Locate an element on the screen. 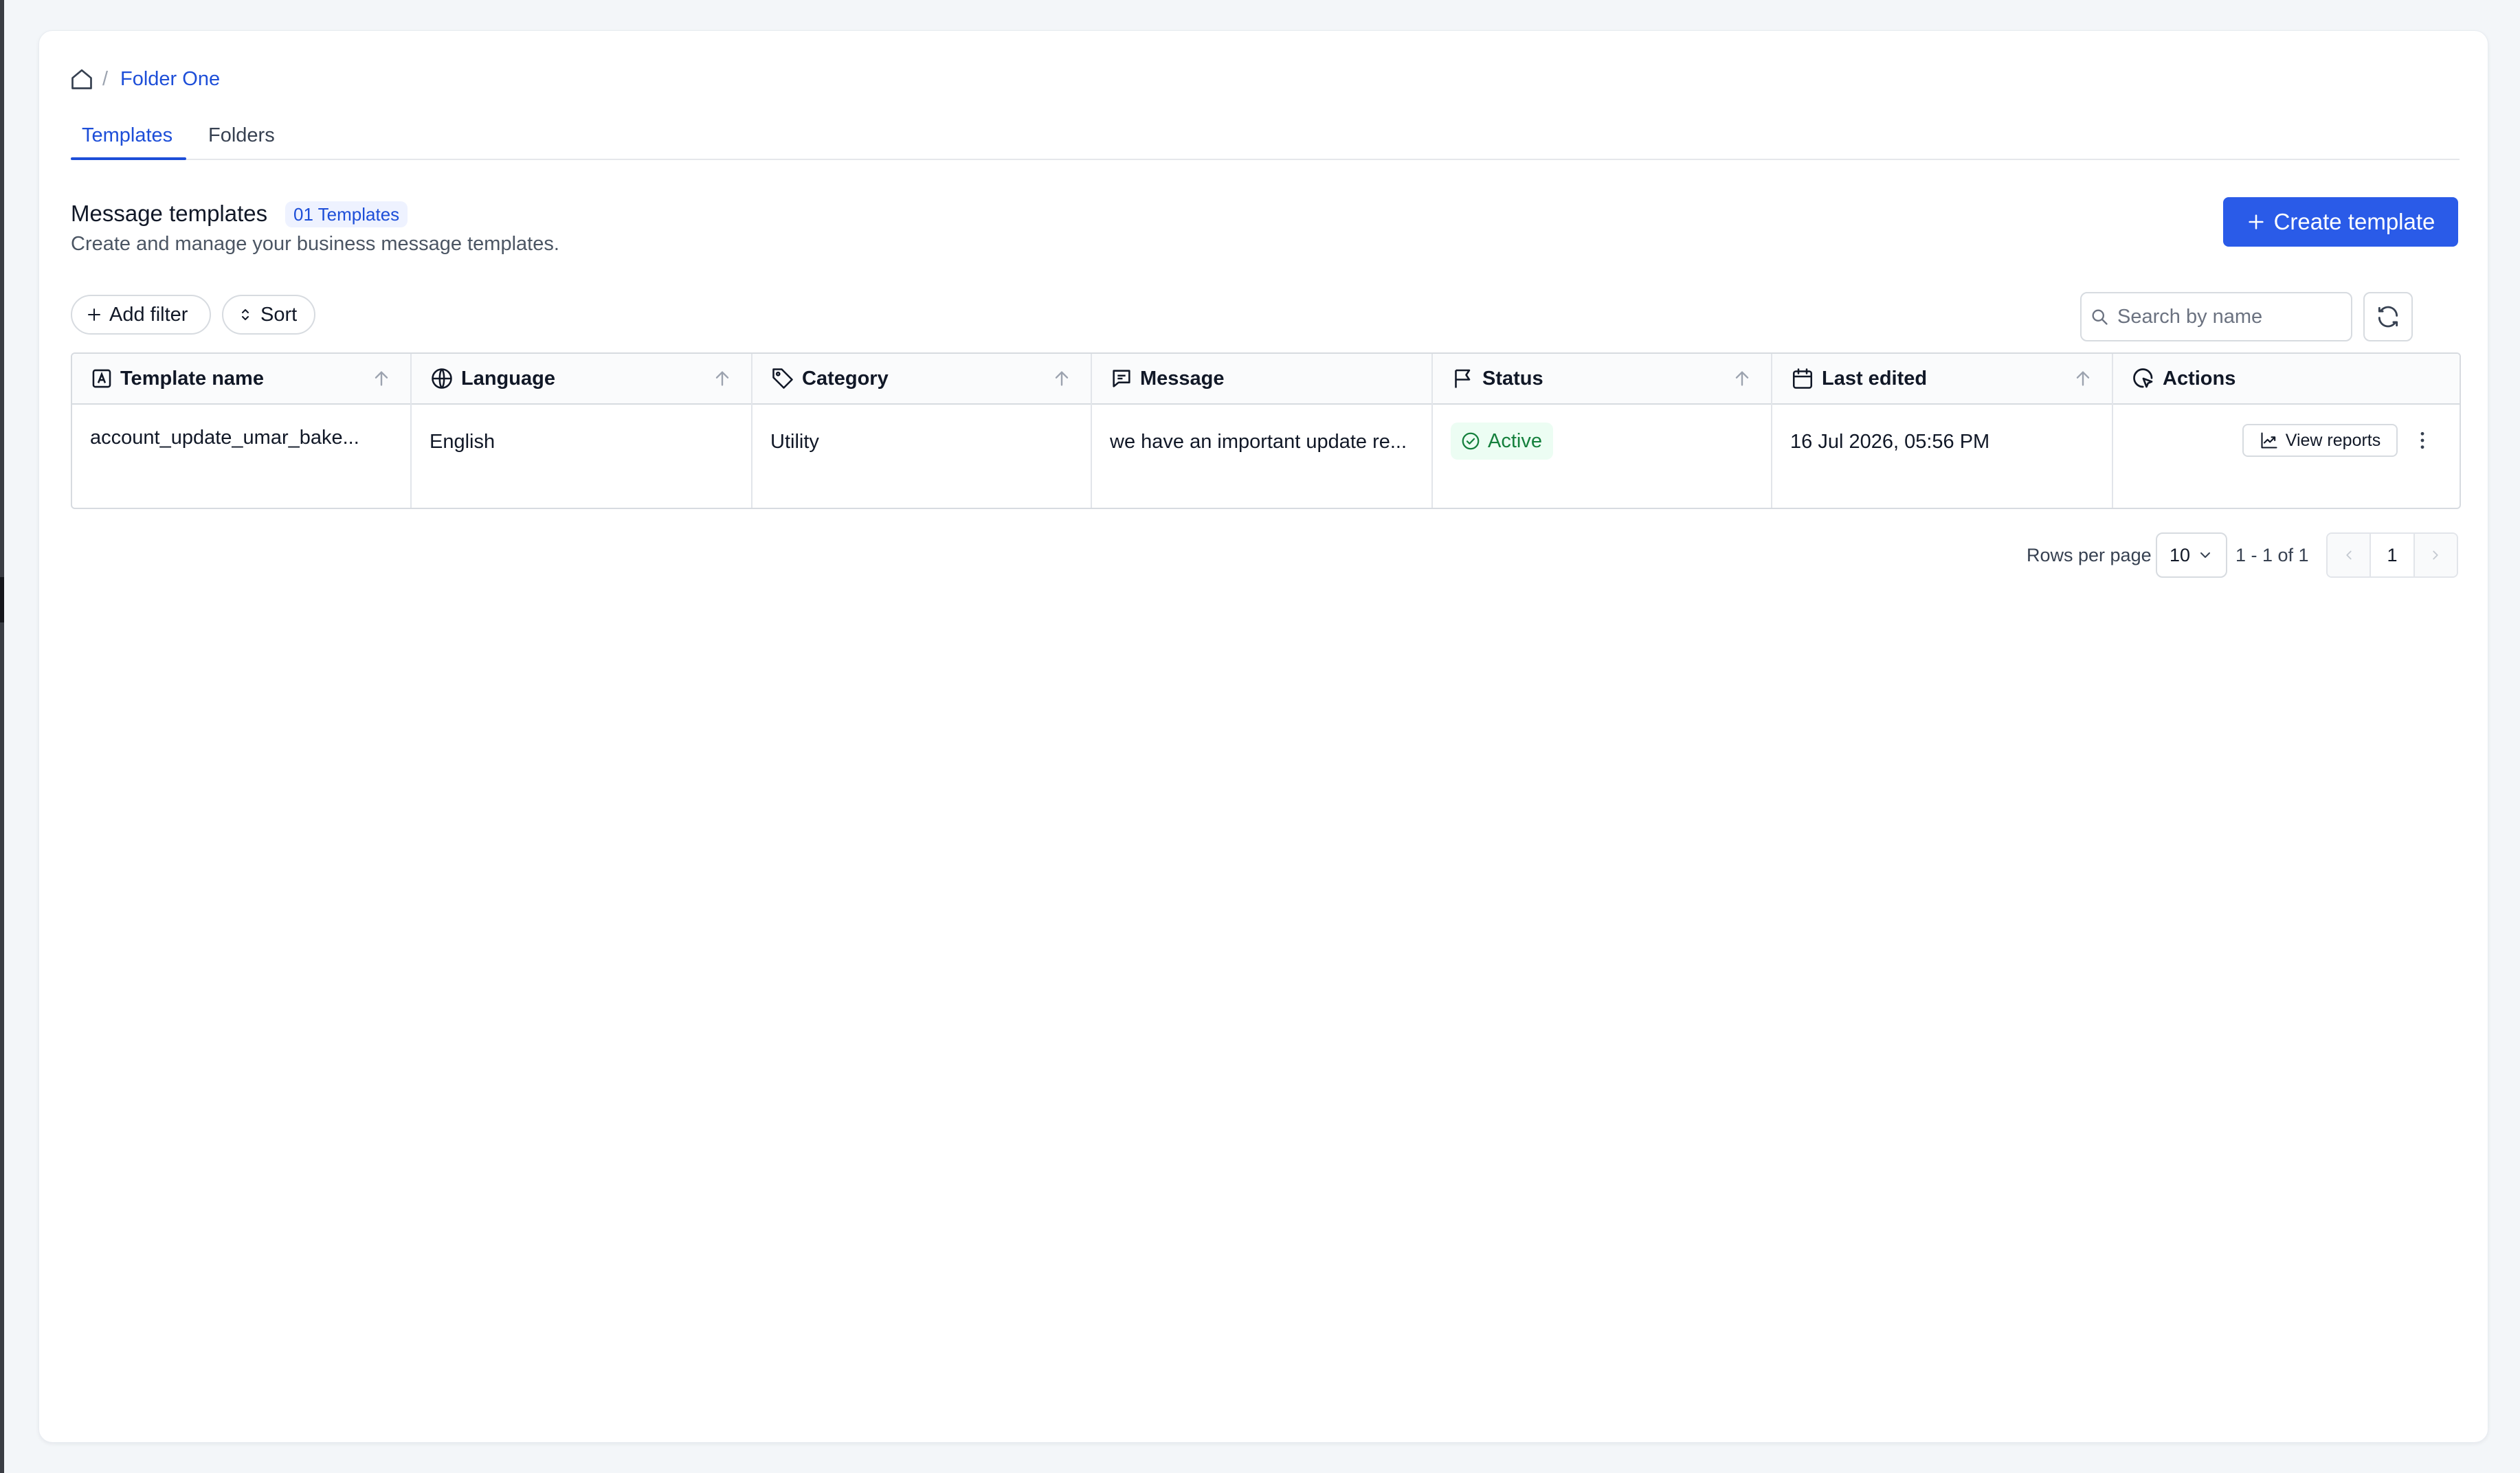 This screenshot has width=2520, height=1473. column-label: Template name is located at coordinates (192, 378).